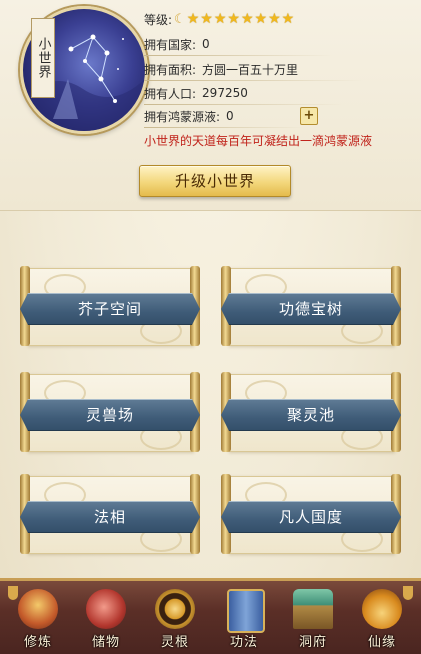 The image size is (421, 654). I want to click on spirit-root-icon, so click(175, 609).